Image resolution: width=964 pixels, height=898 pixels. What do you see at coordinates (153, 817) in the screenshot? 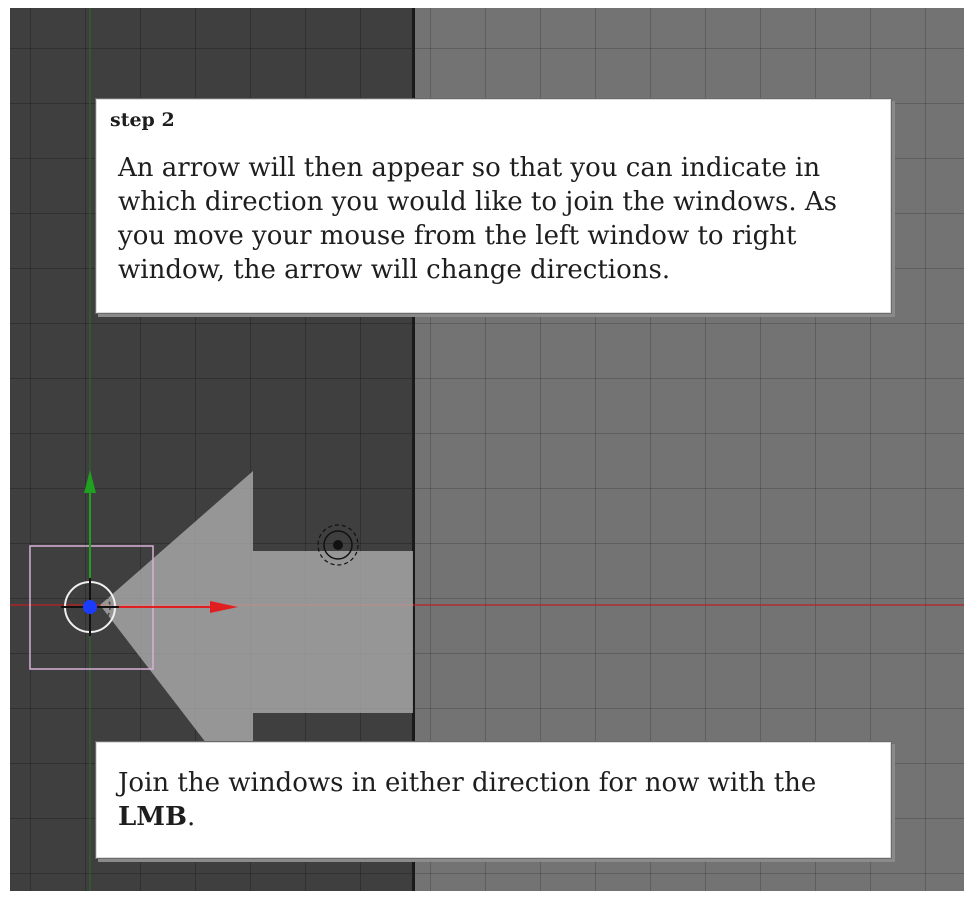
I see `lmb-label: LMB` at bounding box center [153, 817].